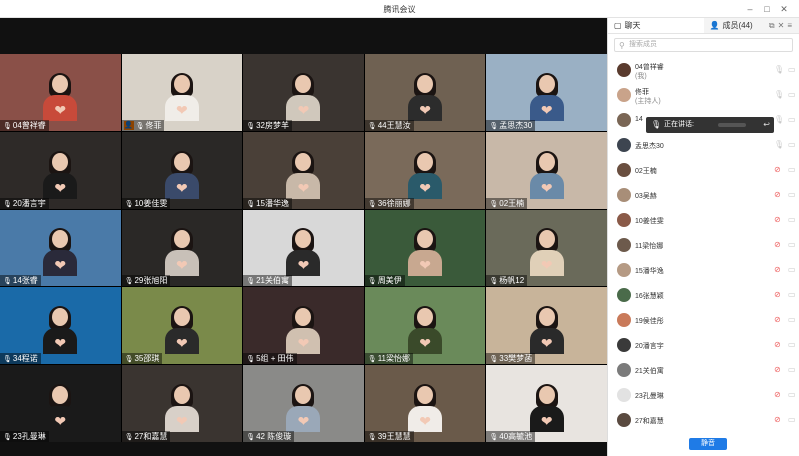 This screenshot has width=799, height=456. What do you see at coordinates (703, 195) in the screenshot?
I see `member-row: 03吴赫 ⊘ ▭` at bounding box center [703, 195].